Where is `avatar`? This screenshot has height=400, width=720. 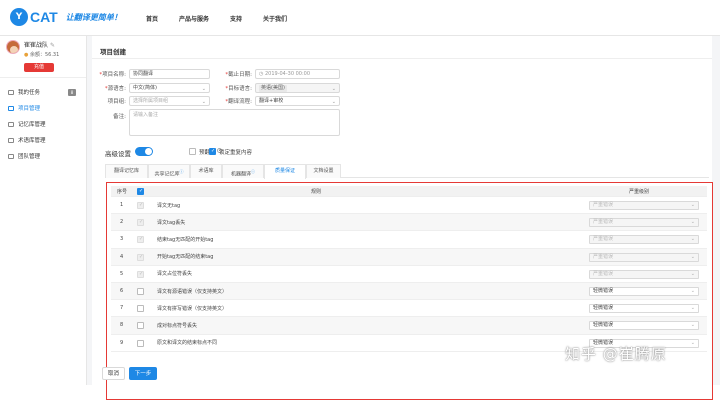 avatar is located at coordinates (13, 47).